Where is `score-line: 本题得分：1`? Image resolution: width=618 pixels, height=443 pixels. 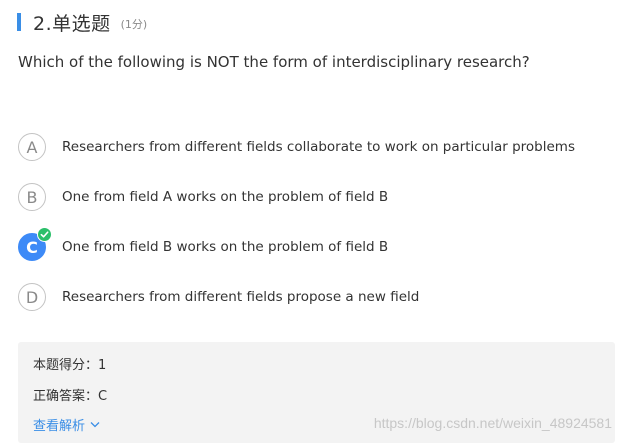 score-line: 本题得分：1 is located at coordinates (70, 365).